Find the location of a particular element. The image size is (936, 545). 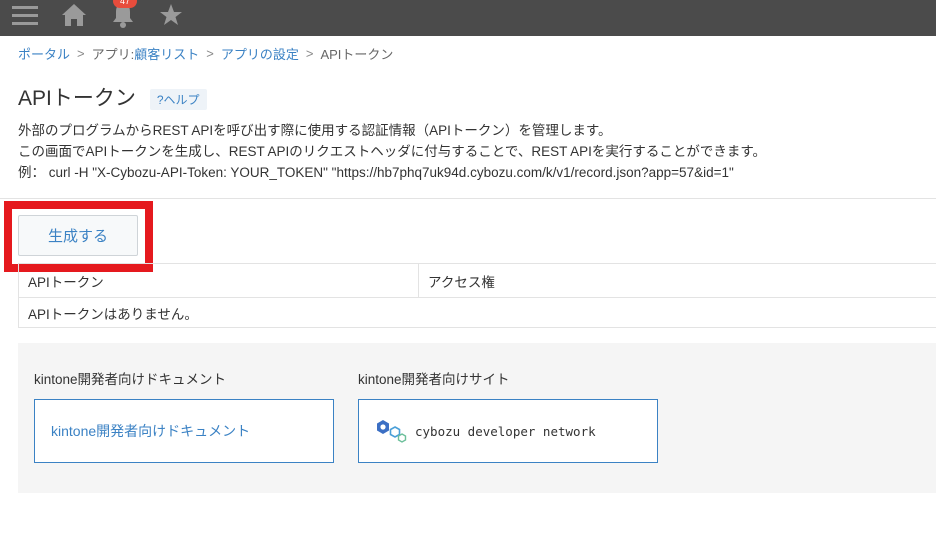

table-header-row: APIトークン アクセス権 is located at coordinates (477, 280).